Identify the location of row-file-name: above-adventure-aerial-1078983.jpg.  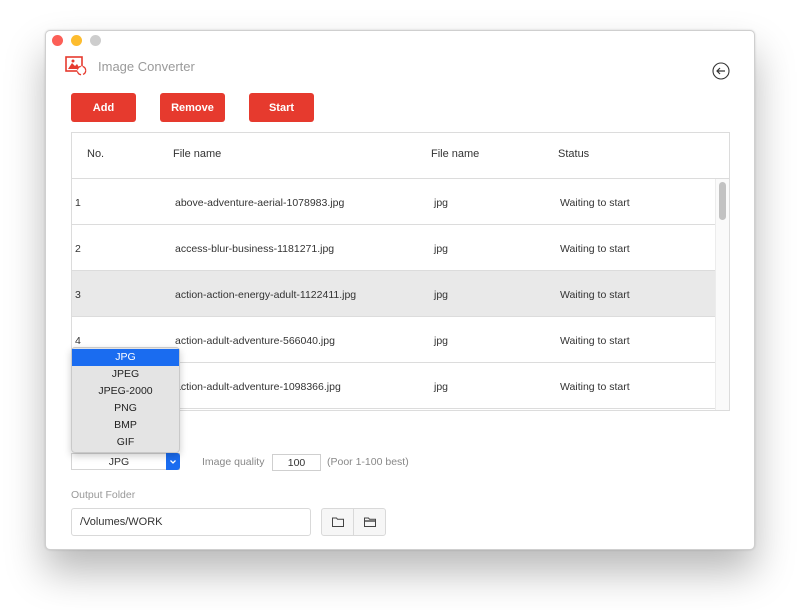
(260, 203).